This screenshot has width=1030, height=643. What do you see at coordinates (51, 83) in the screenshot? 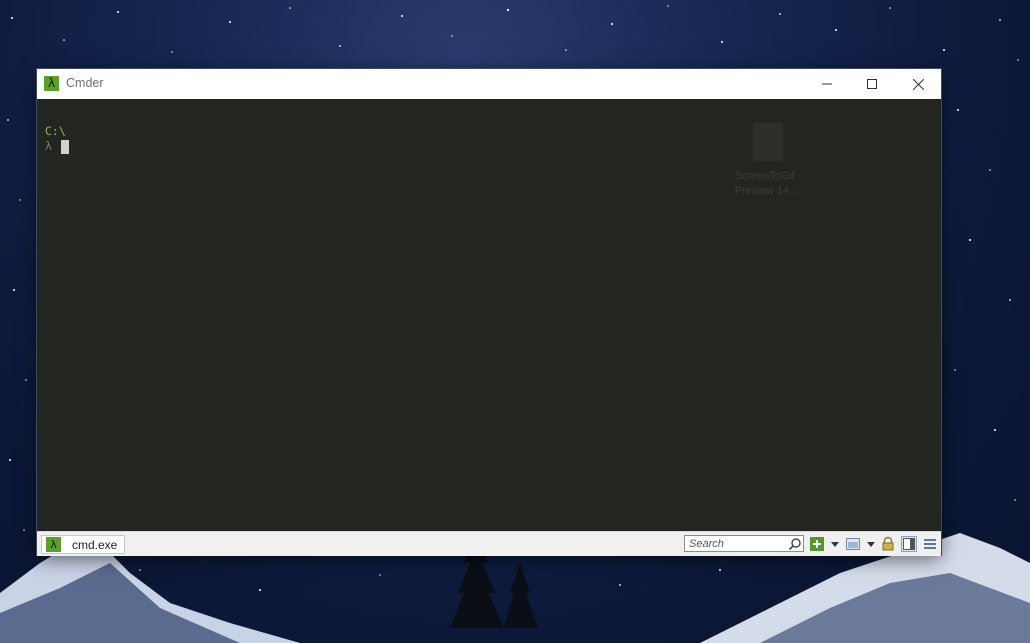
I see `app-lambda-icon: λ` at bounding box center [51, 83].